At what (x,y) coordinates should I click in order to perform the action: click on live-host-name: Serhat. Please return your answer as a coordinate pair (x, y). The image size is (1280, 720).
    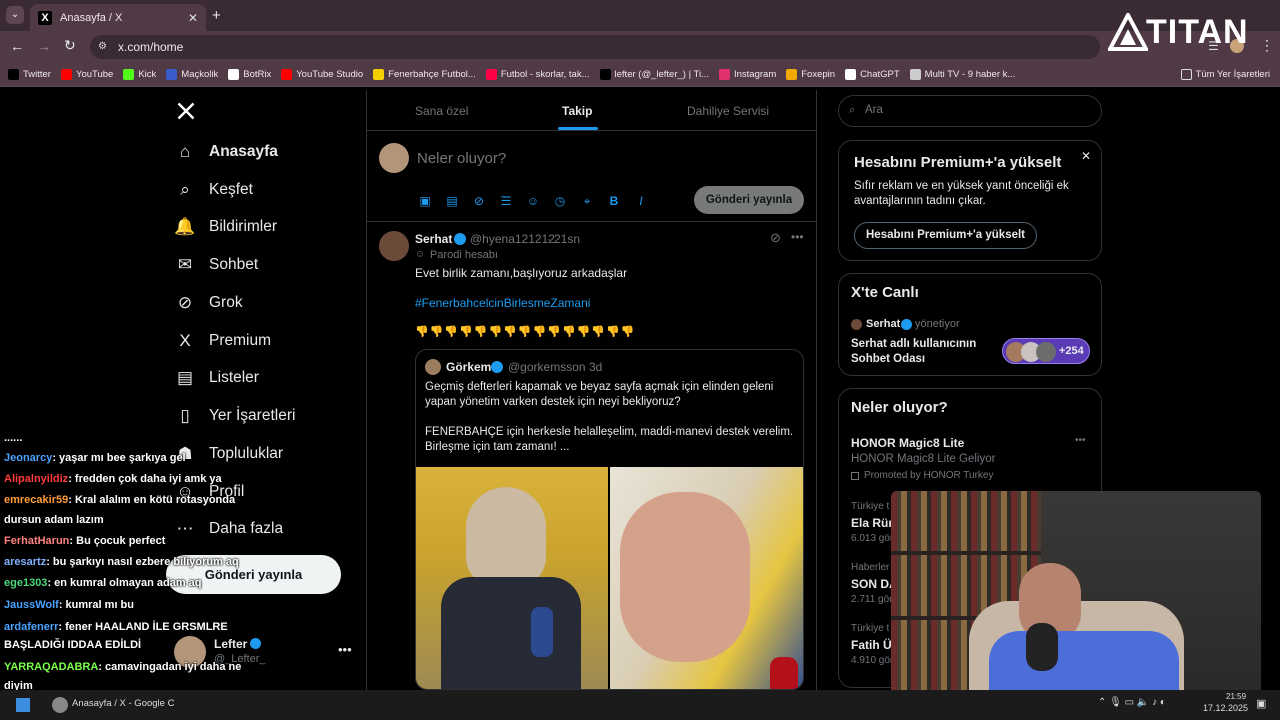
    Looking at the image, I should click on (883, 324).